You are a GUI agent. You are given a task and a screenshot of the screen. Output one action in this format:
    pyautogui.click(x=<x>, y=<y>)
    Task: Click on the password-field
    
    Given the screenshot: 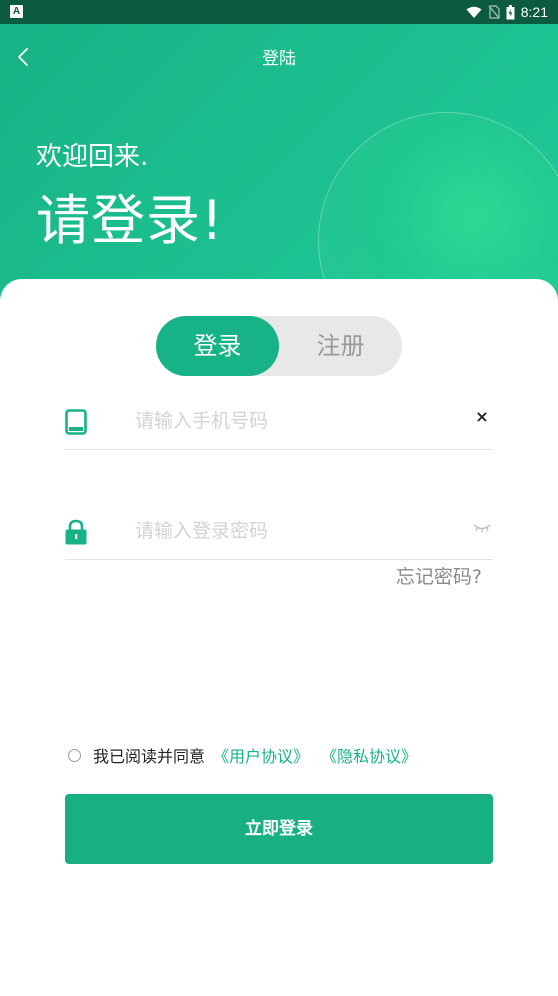 What is the action you would take?
    pyautogui.click(x=279, y=533)
    